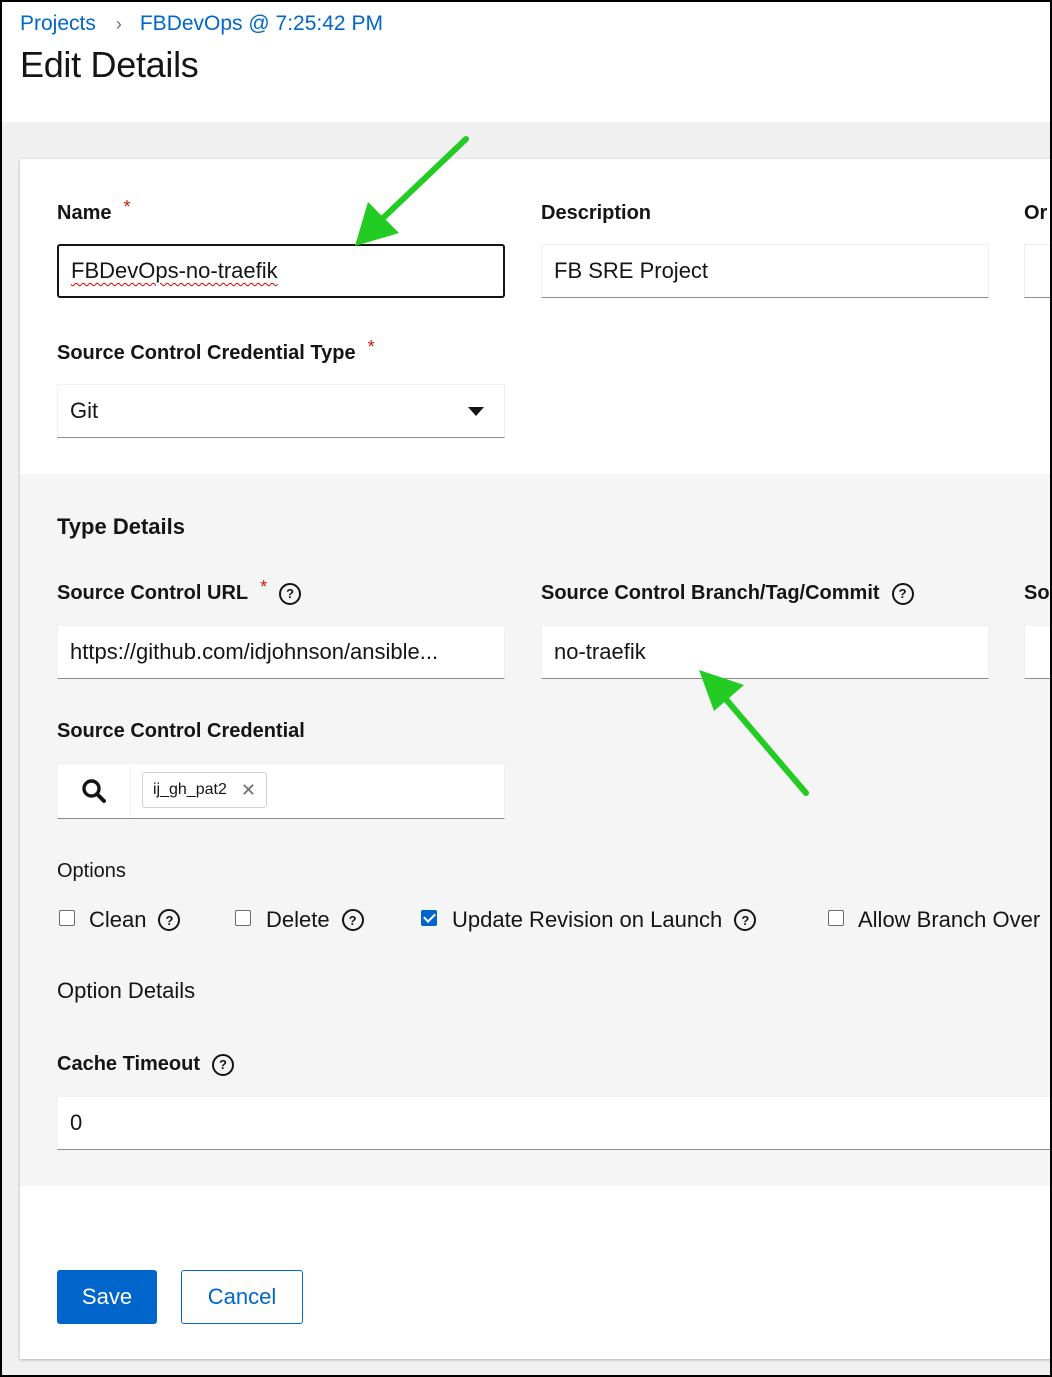 This screenshot has height=1377, width=1052. I want to click on scm-branch-label: Source Control Branch/Tag/Commit ?, so click(727, 593).